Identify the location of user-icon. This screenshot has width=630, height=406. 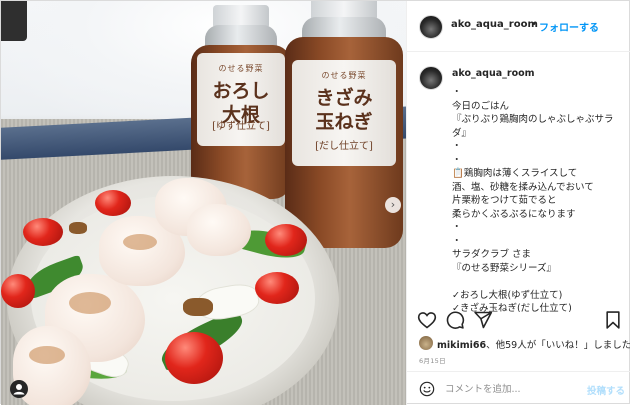
(19, 389).